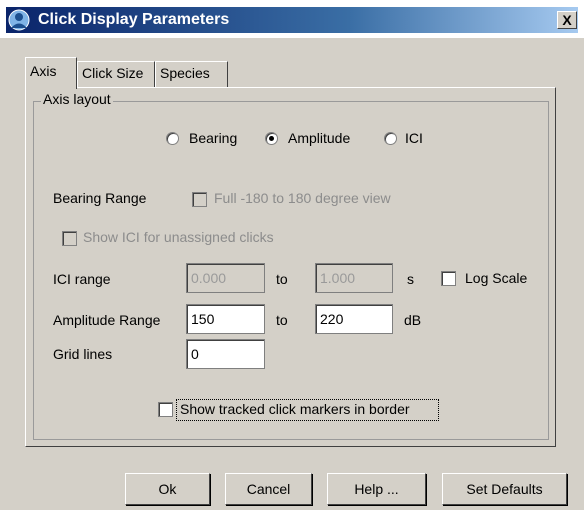  What do you see at coordinates (268, 489) in the screenshot?
I see `cancel-button: Cancel` at bounding box center [268, 489].